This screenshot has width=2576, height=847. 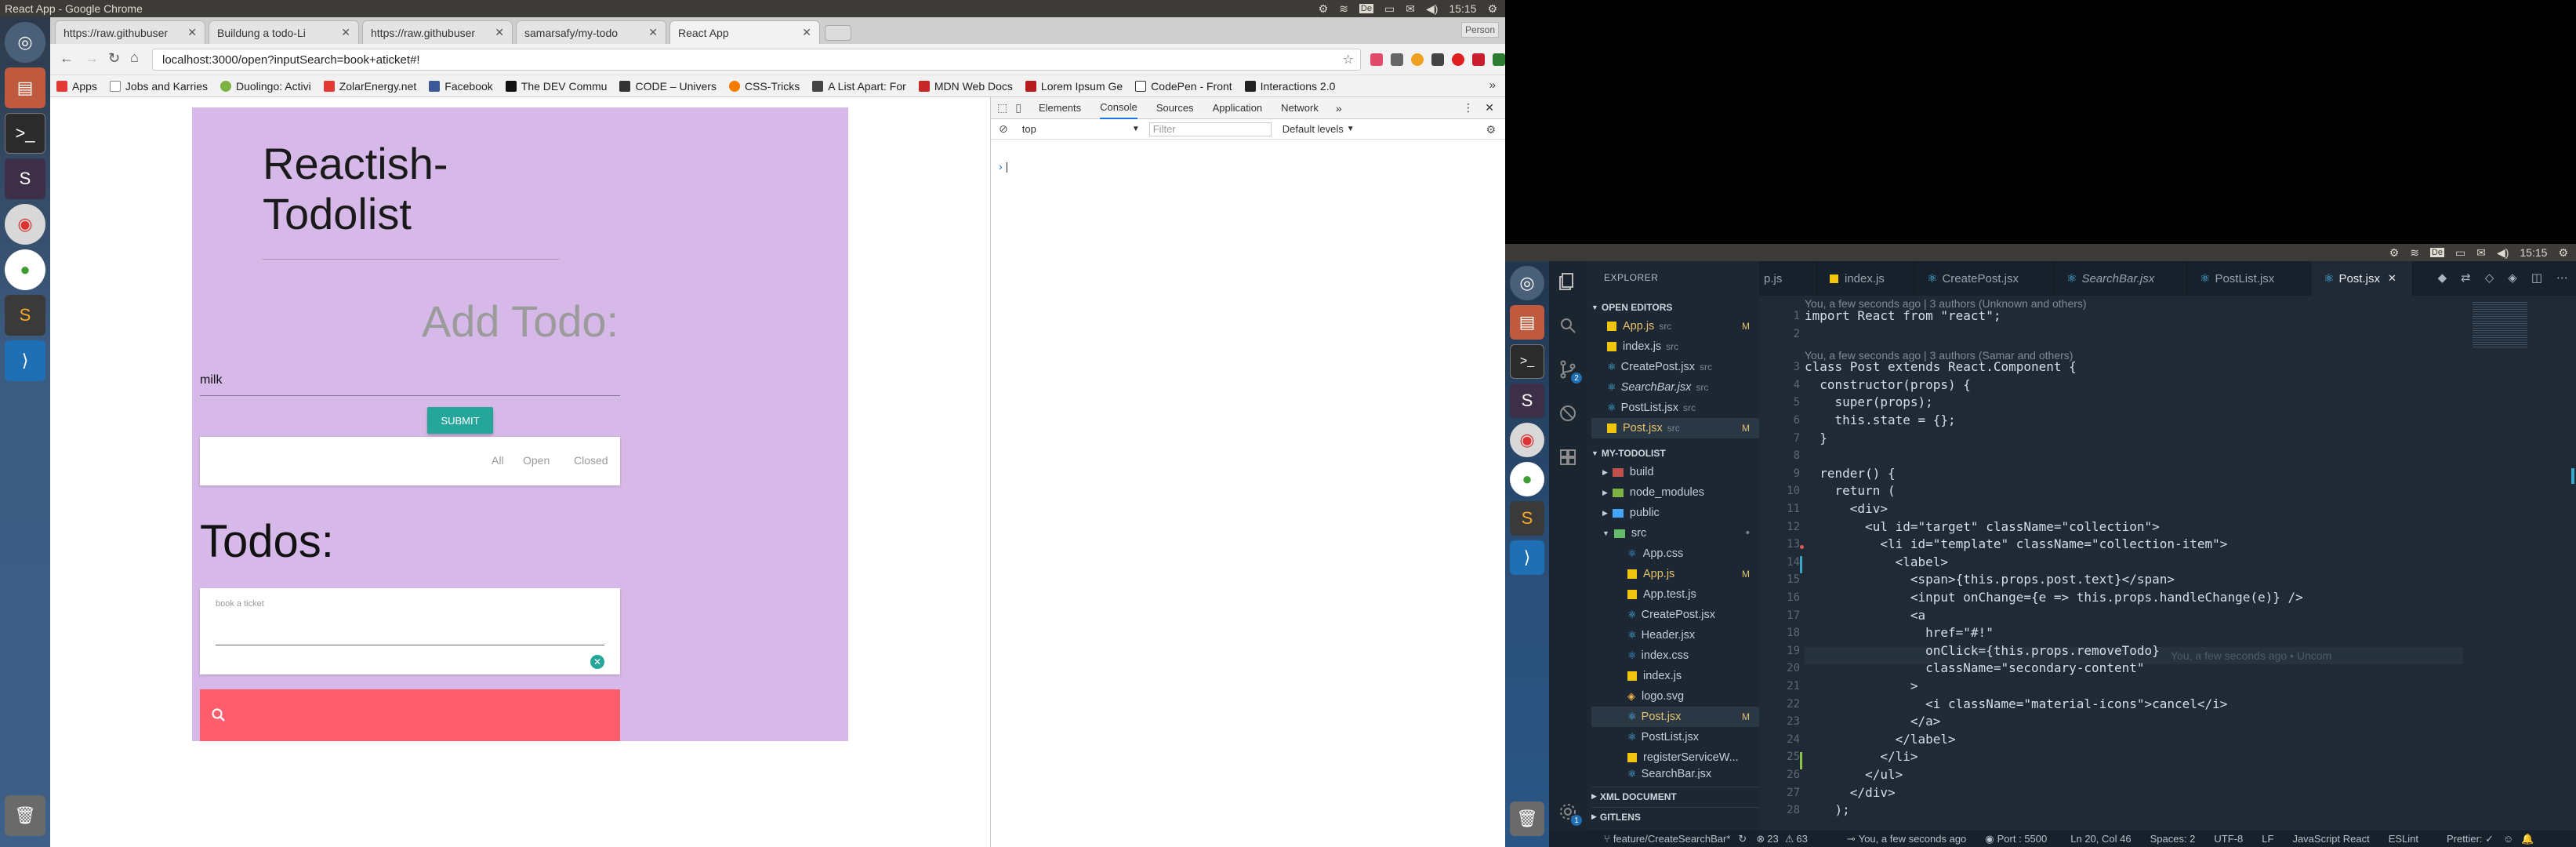 What do you see at coordinates (1850, 473) in the screenshot?
I see `code-line: render() {` at bounding box center [1850, 473].